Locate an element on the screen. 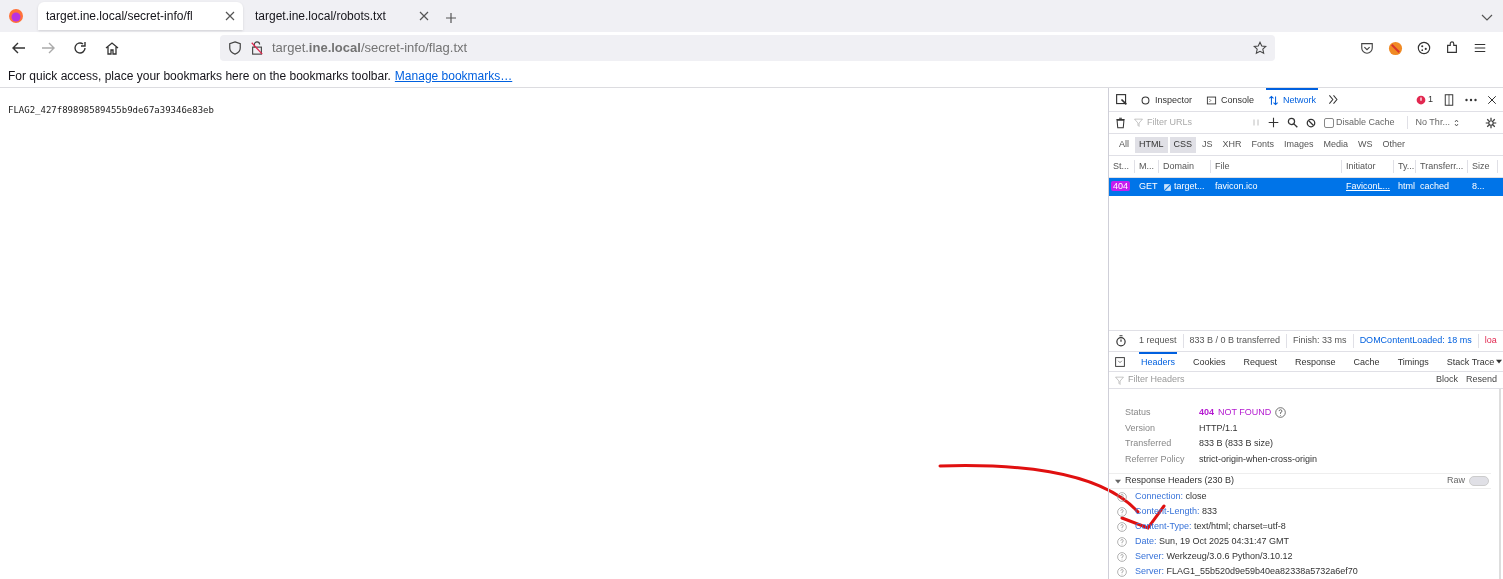  summary-text: DOMContentLoaded: 18 ms is located at coordinates (1416, 341).